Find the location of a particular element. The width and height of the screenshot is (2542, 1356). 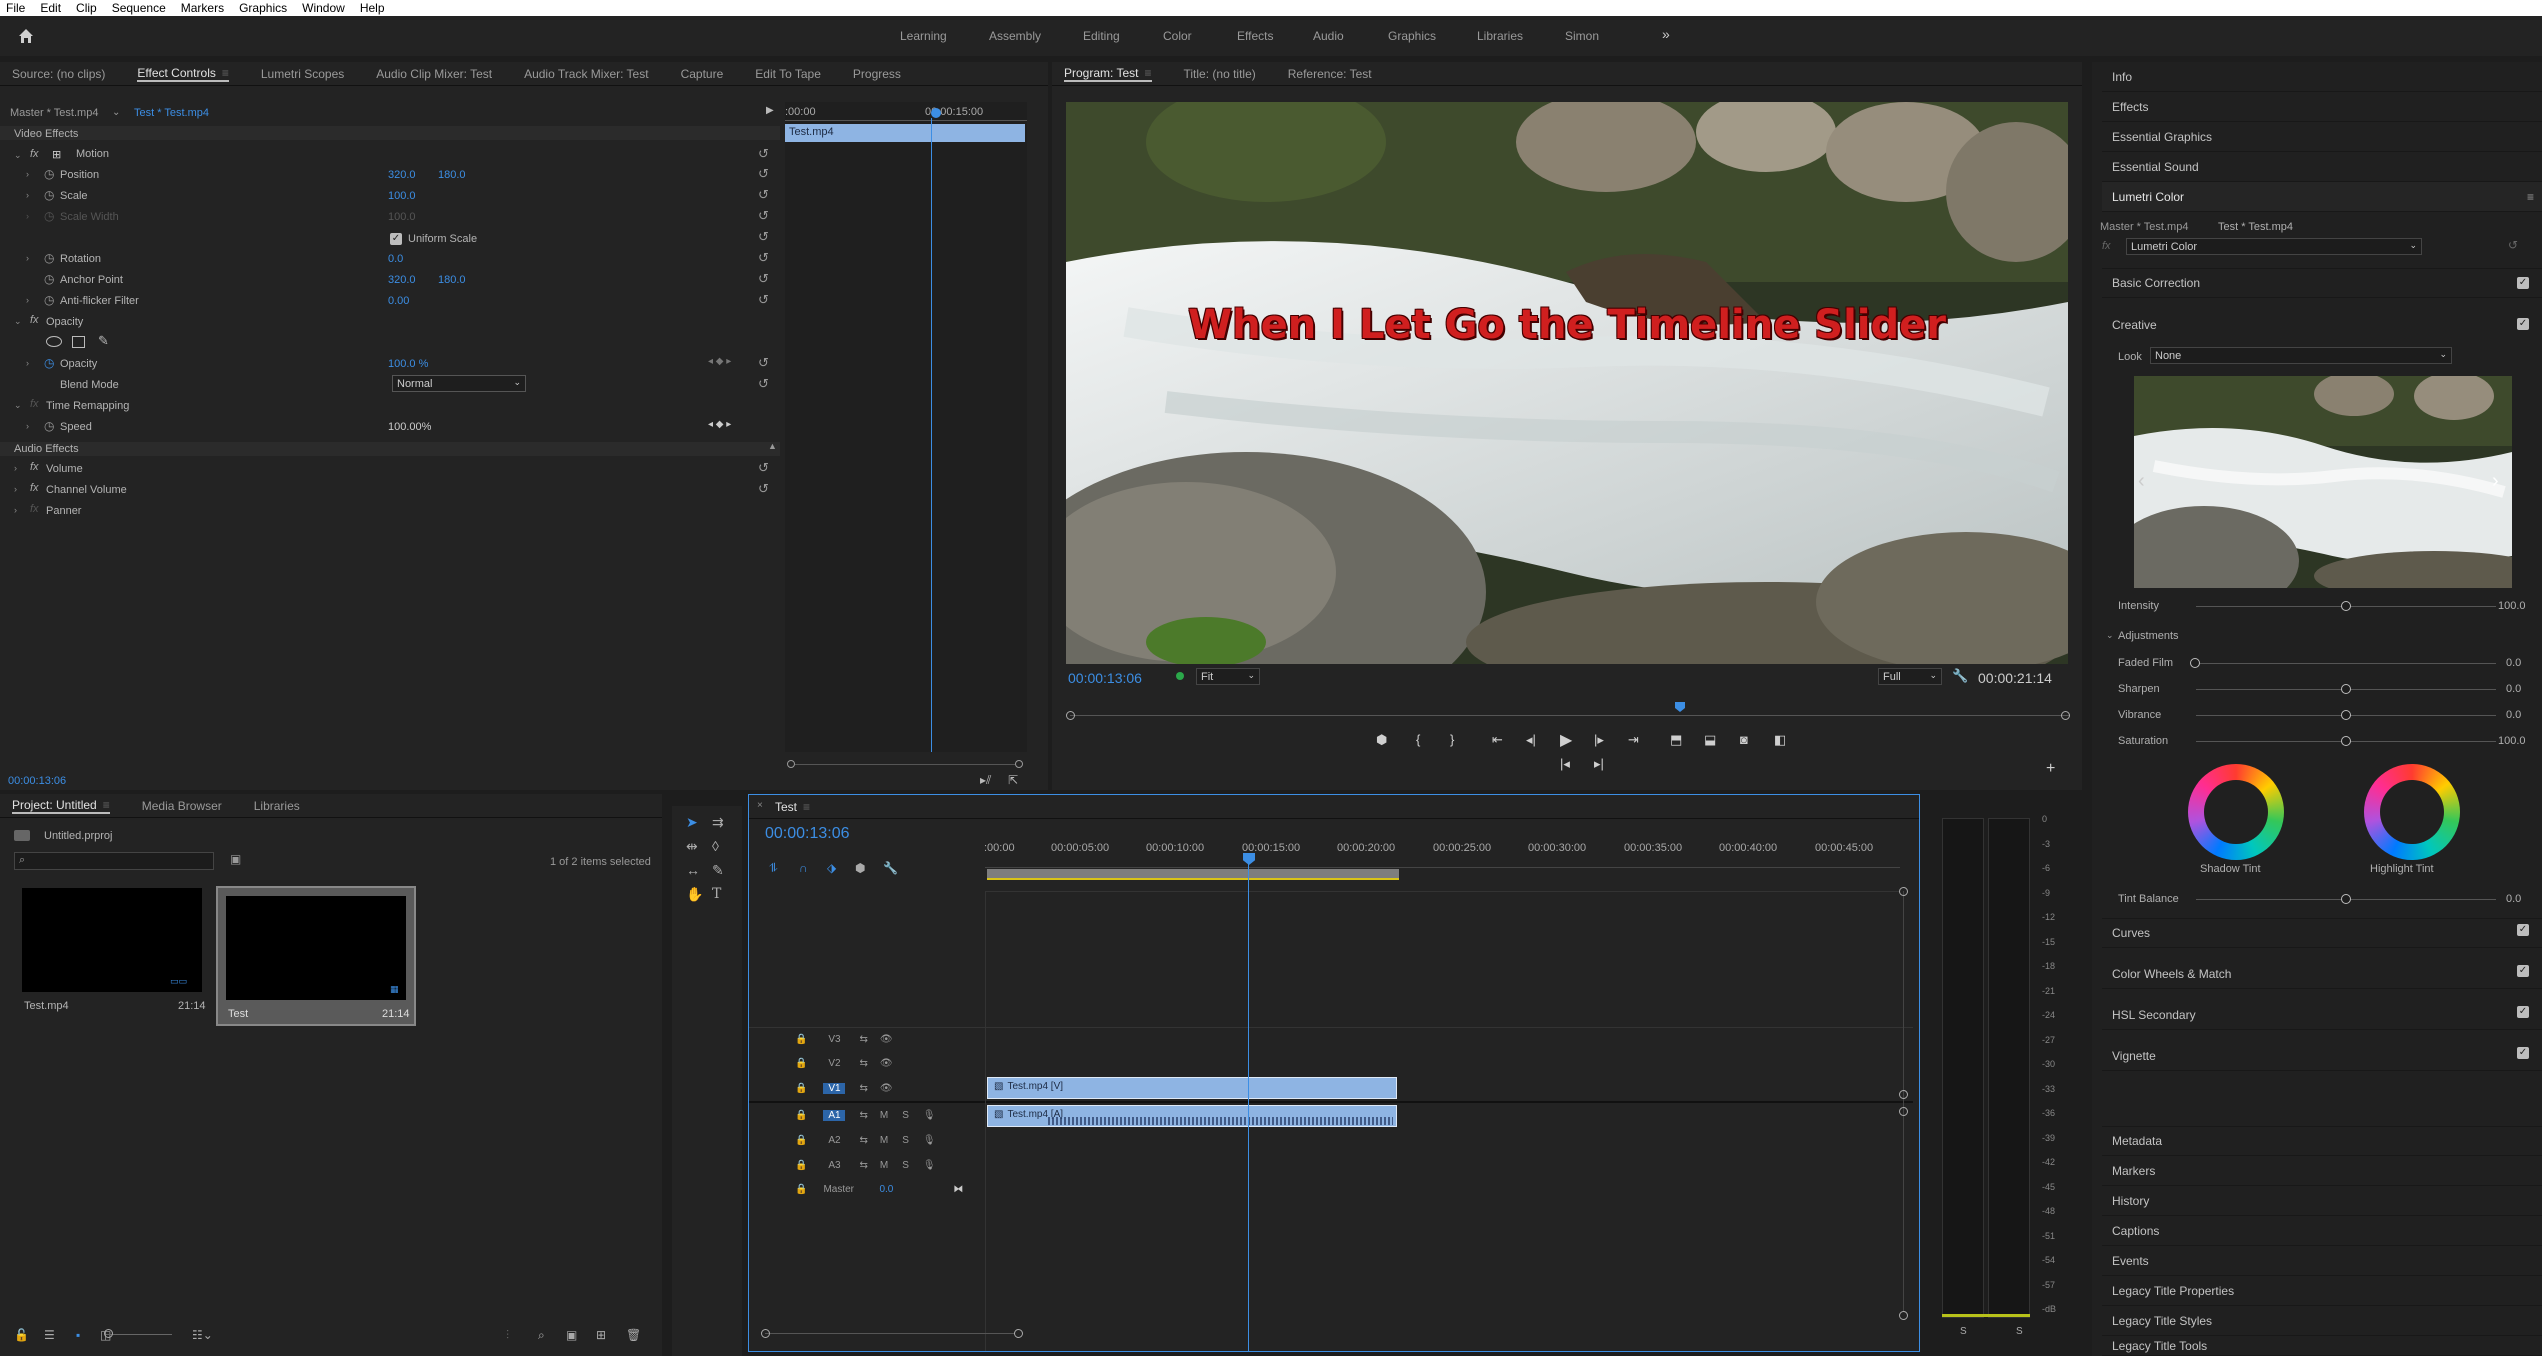

tab-effect-controls: Effect Controls ≡ is located at coordinates (183, 74).